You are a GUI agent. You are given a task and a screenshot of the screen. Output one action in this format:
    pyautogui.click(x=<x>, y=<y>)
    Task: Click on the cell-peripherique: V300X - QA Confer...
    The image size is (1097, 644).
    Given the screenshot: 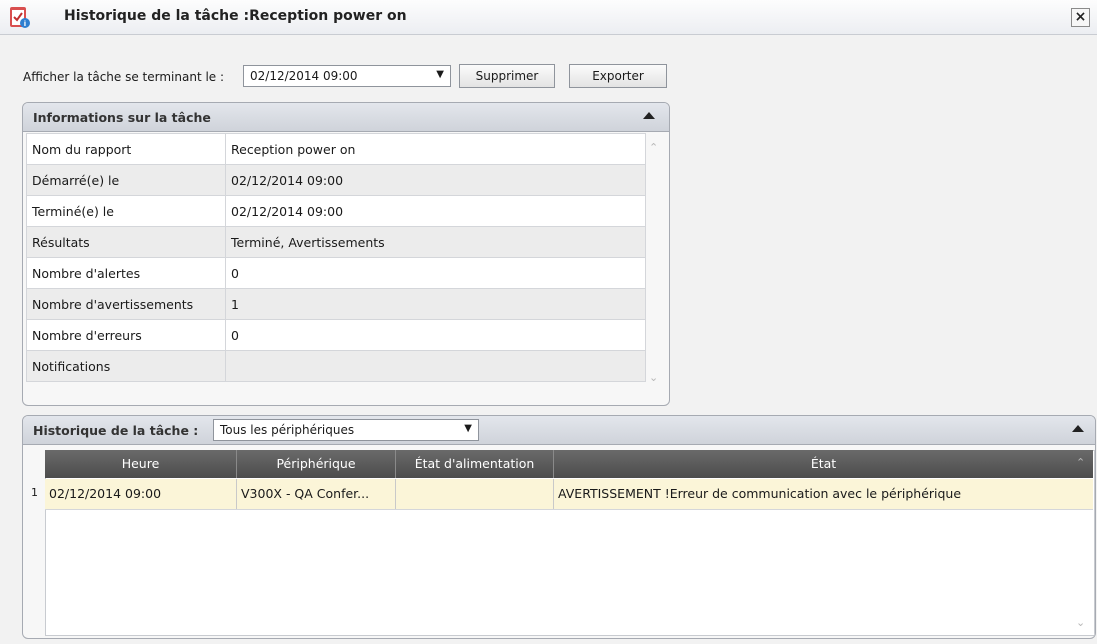 What is the action you would take?
    pyautogui.click(x=316, y=494)
    